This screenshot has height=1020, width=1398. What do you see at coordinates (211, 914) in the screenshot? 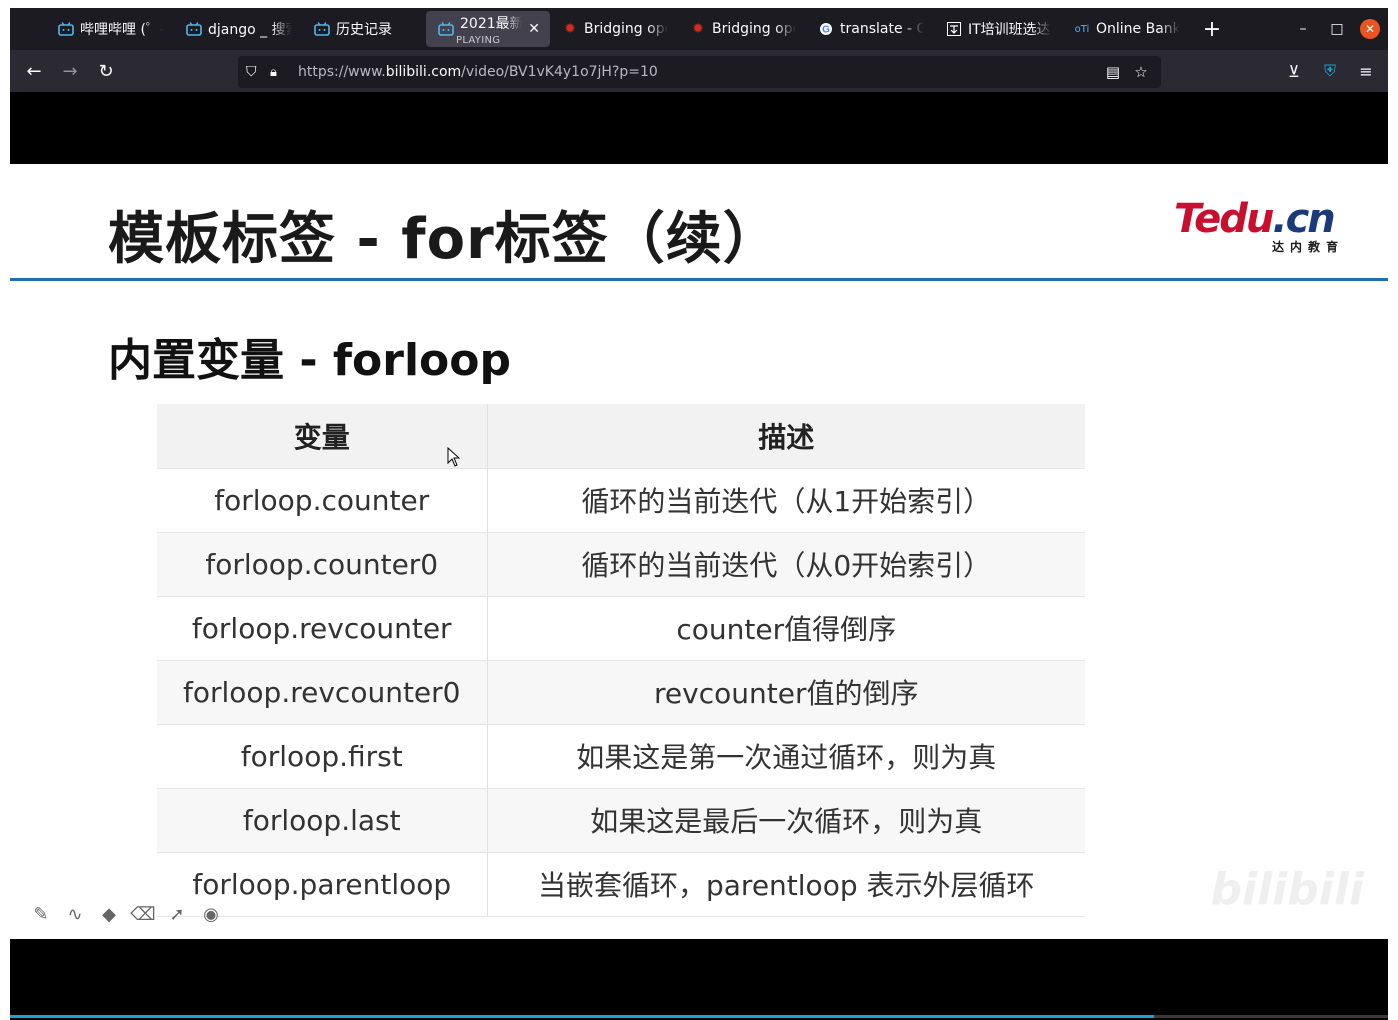
I see `record-icon: ◉` at bounding box center [211, 914].